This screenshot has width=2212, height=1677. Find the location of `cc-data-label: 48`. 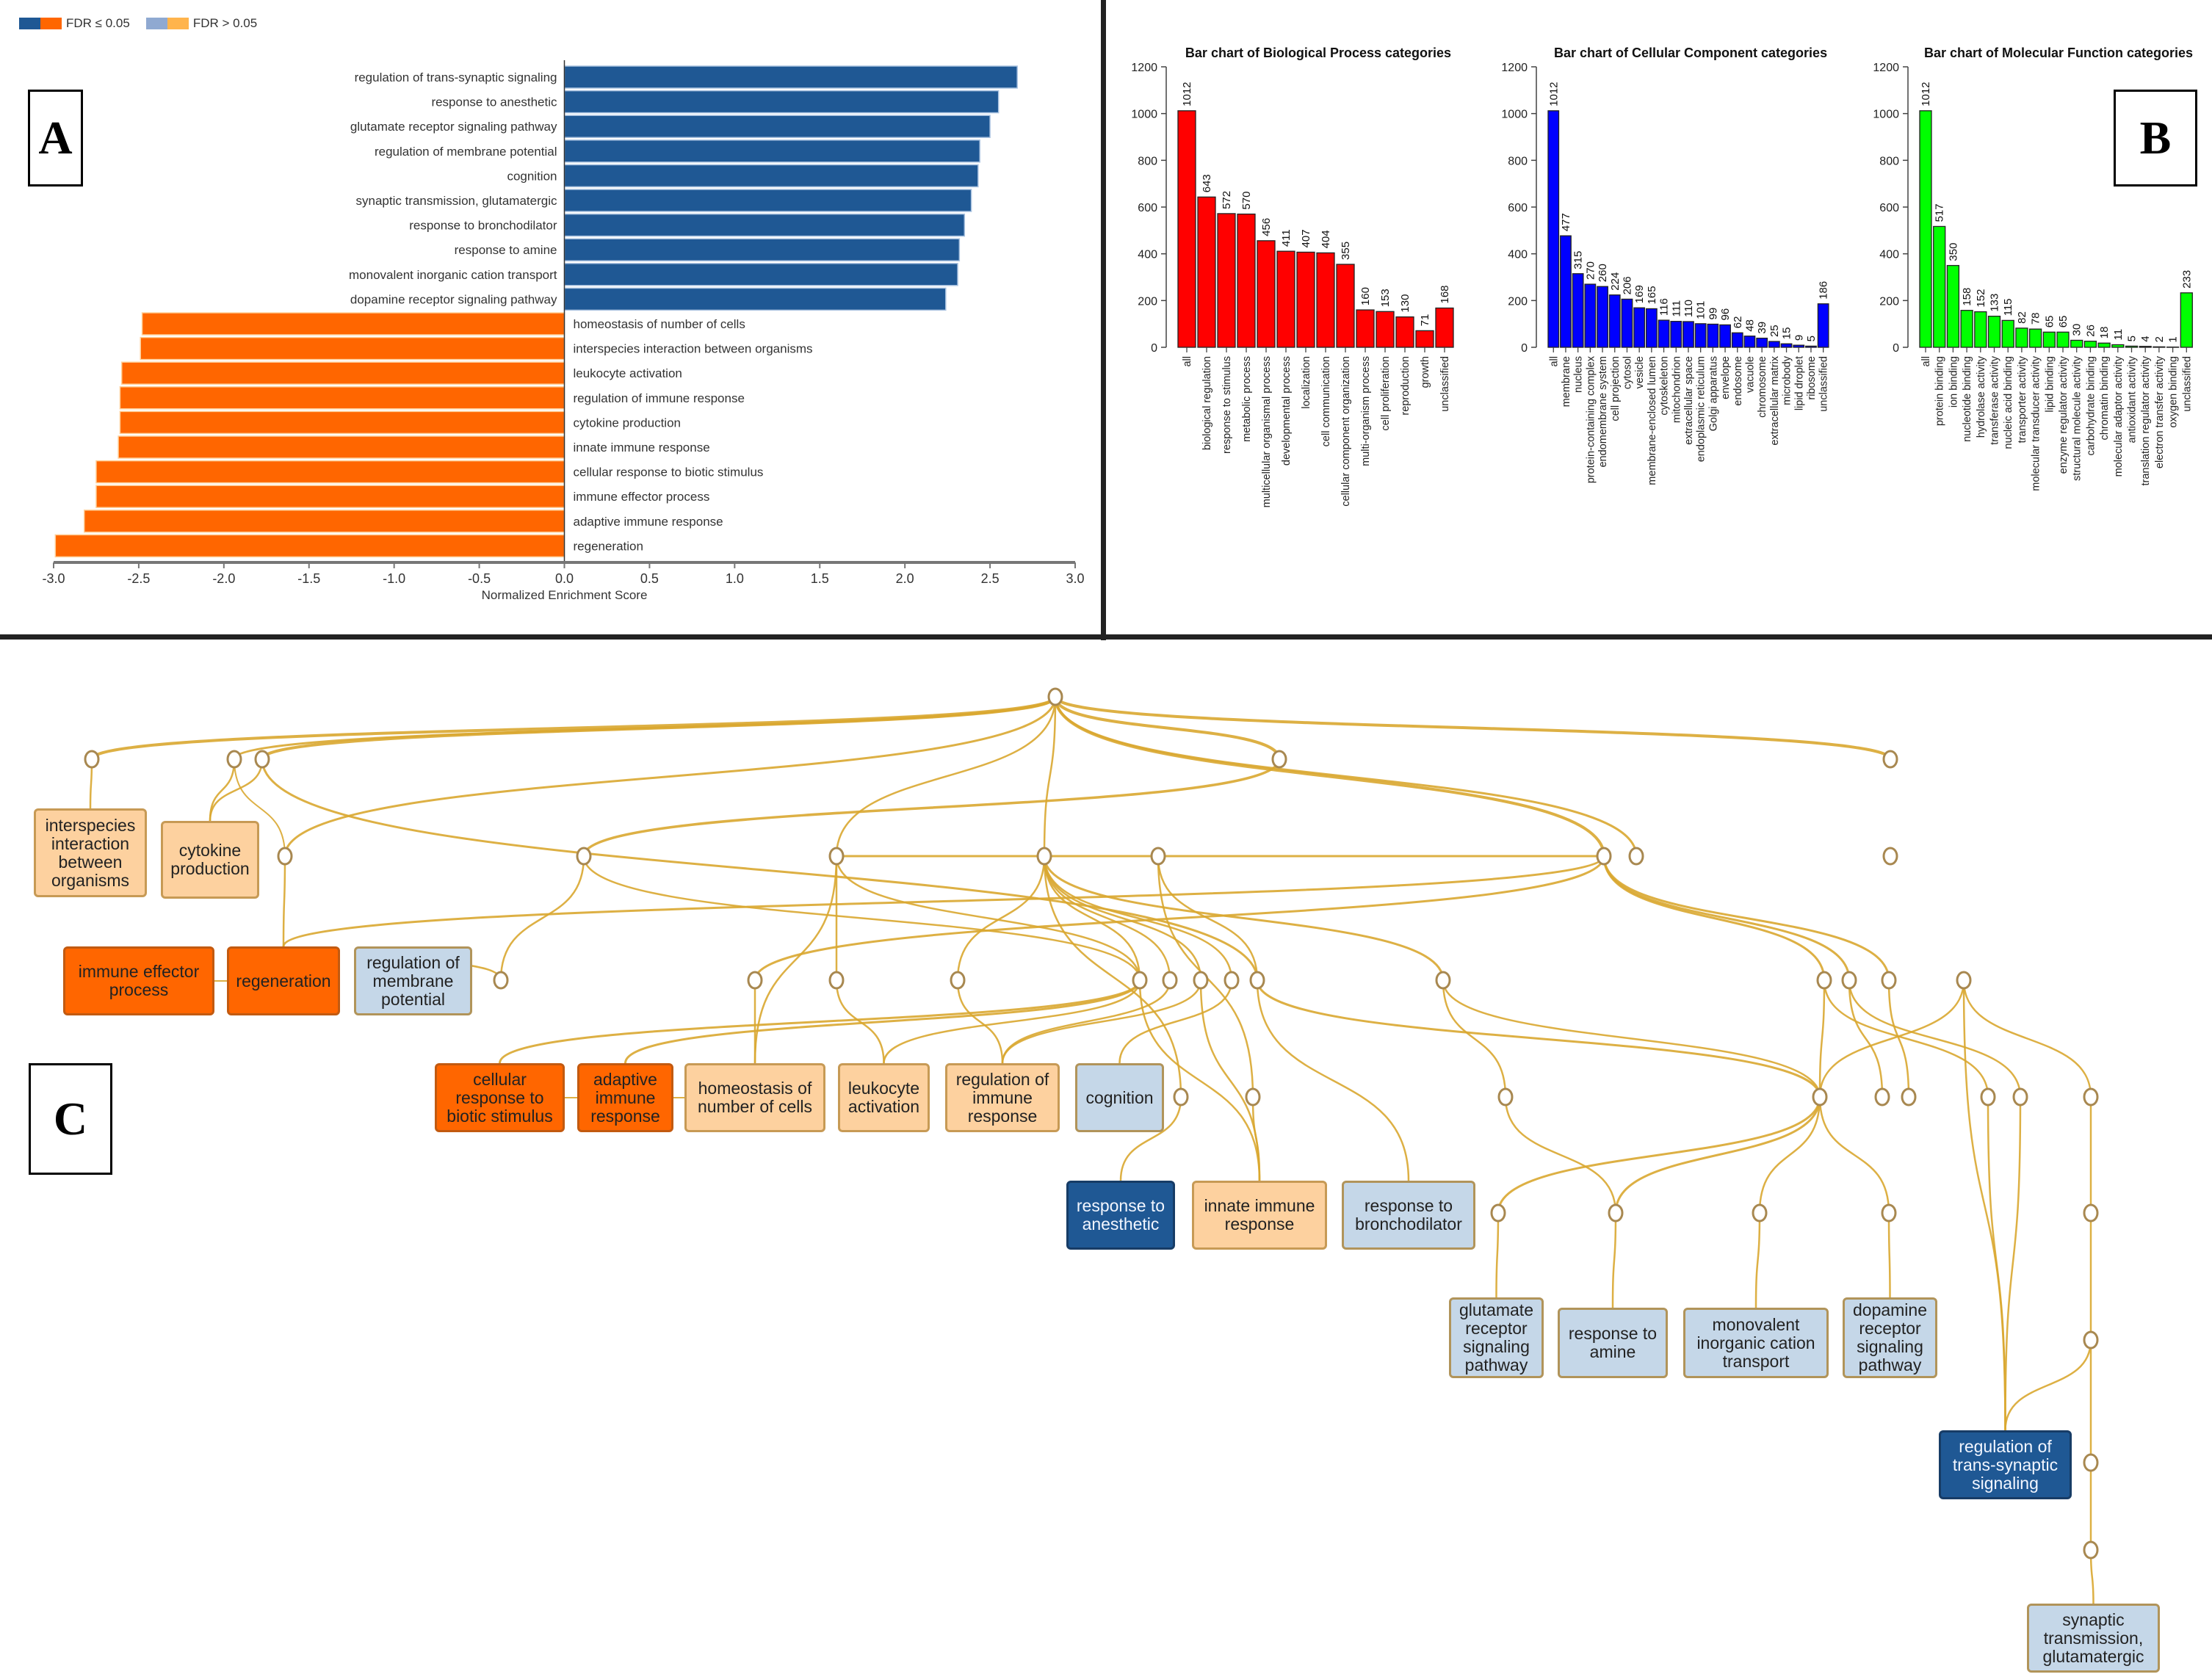

cc-data-label: 48 is located at coordinates (1749, 325).